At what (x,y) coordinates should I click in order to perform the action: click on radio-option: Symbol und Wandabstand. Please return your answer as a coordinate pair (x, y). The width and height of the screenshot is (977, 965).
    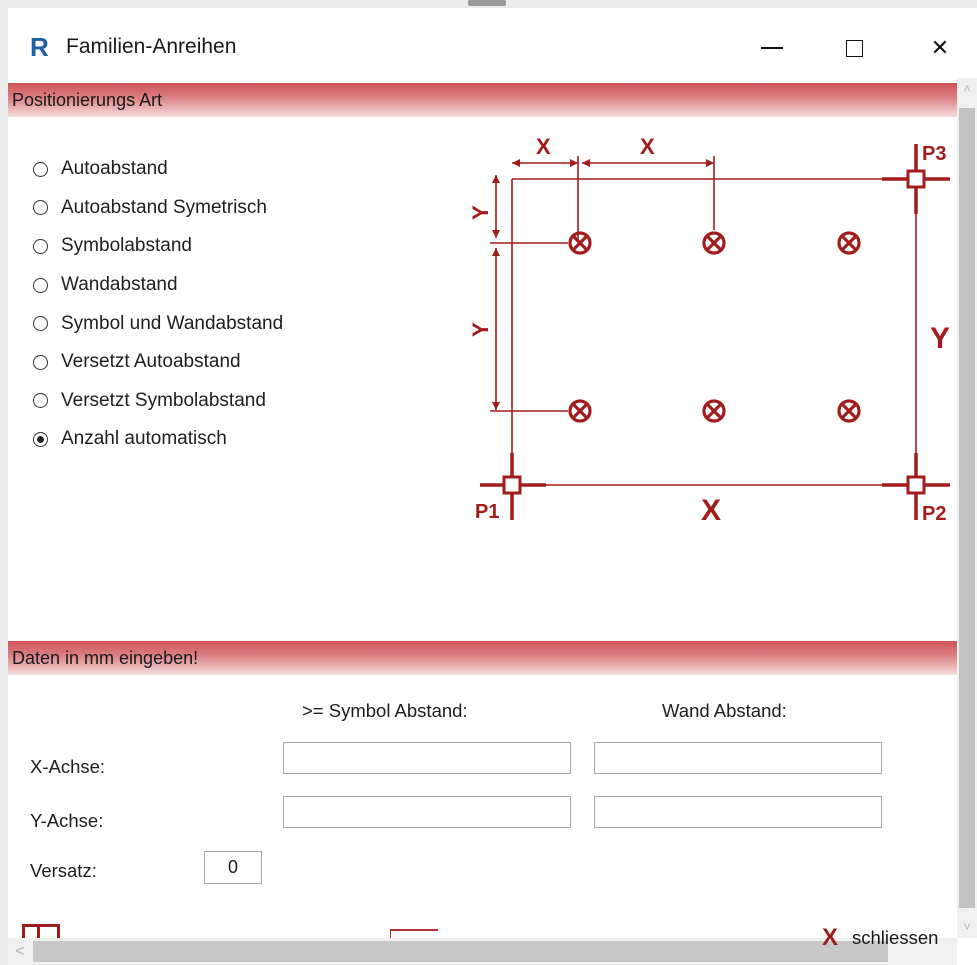
    Looking at the image, I should click on (158, 323).